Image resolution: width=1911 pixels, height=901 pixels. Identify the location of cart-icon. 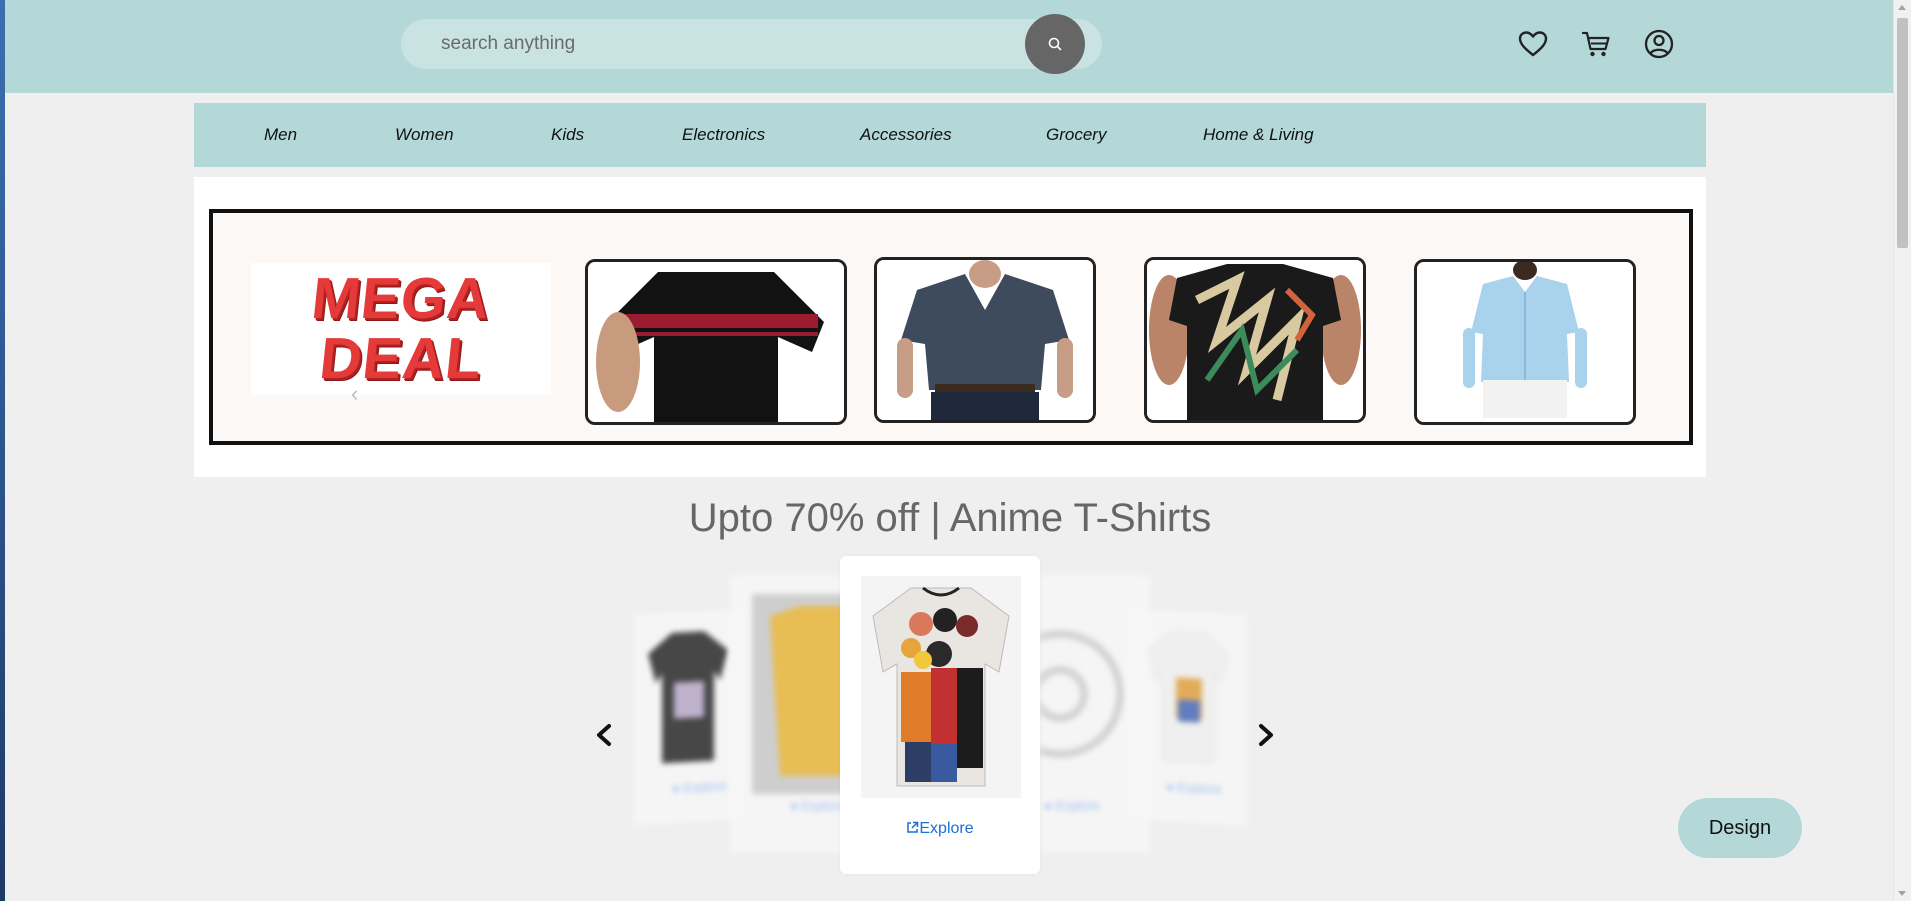
(1595, 44).